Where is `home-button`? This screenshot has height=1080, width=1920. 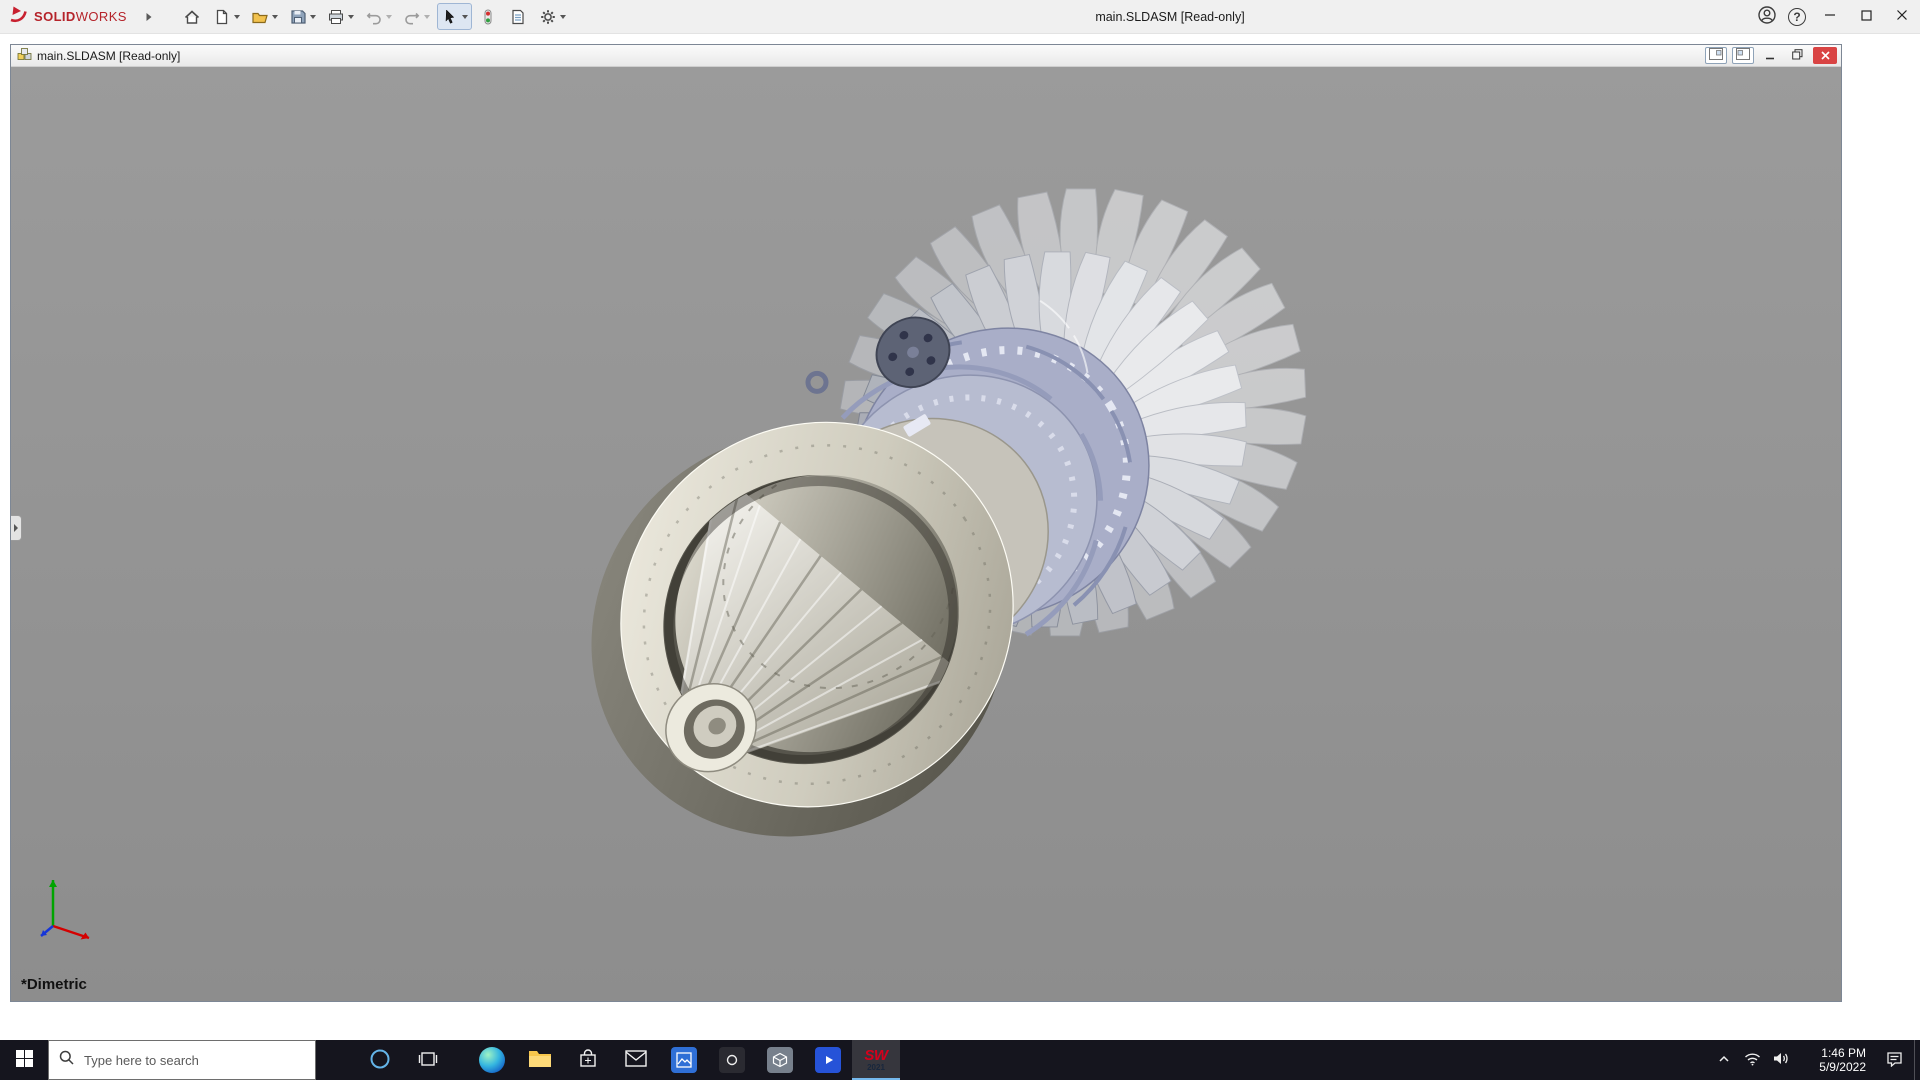 home-button is located at coordinates (192, 16).